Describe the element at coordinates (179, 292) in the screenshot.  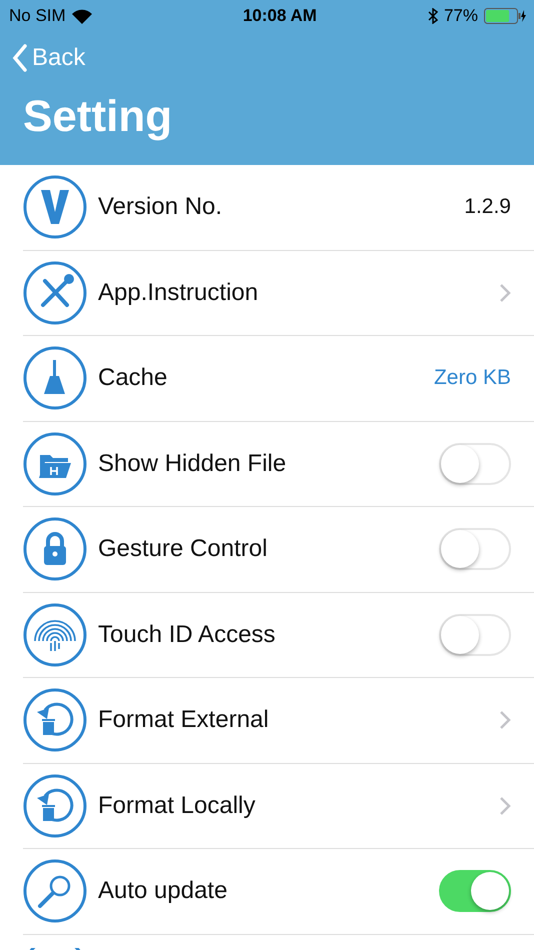
I see `setting-label: App.Instruction` at that location.